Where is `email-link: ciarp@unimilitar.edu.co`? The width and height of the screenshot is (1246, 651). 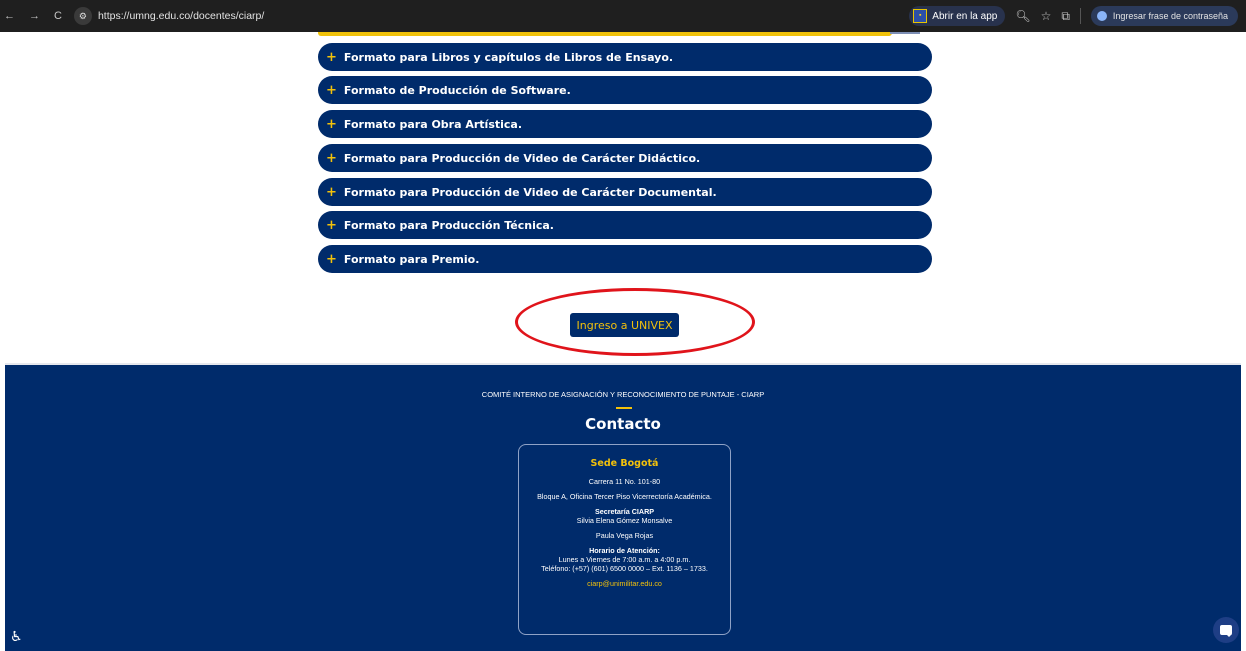 email-link: ciarp@unimilitar.edu.co is located at coordinates (624, 583).